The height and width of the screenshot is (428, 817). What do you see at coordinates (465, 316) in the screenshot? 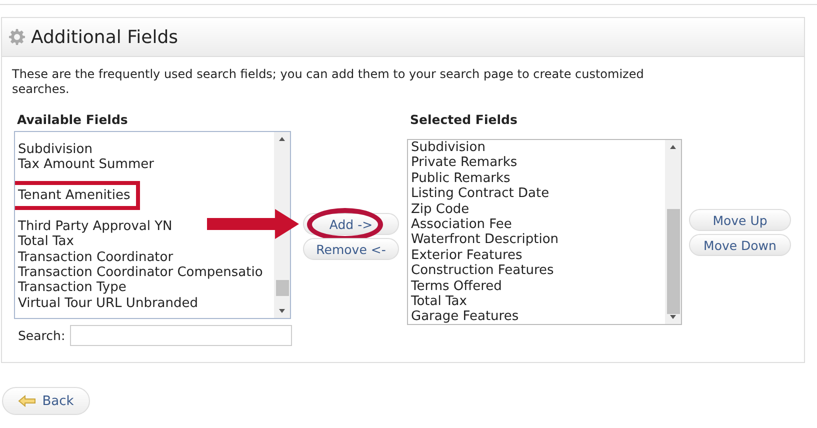
I see `list-item: Garage Features` at bounding box center [465, 316].